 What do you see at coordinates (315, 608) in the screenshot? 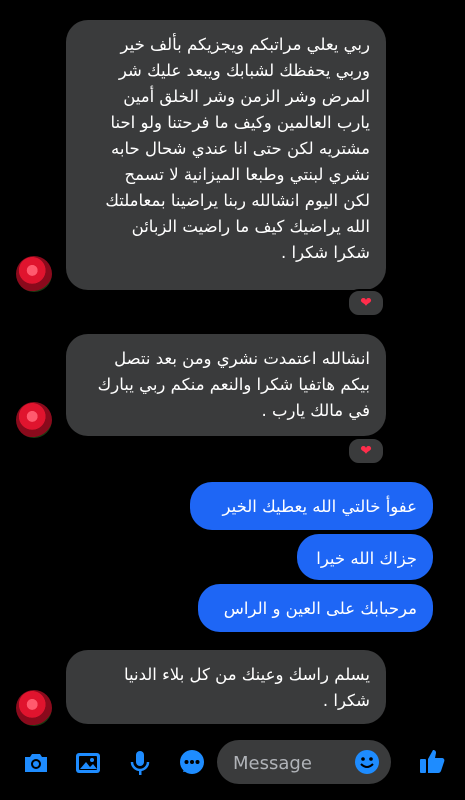
I see `outgoing-message: مرحبابك على العين و الراس` at bounding box center [315, 608].